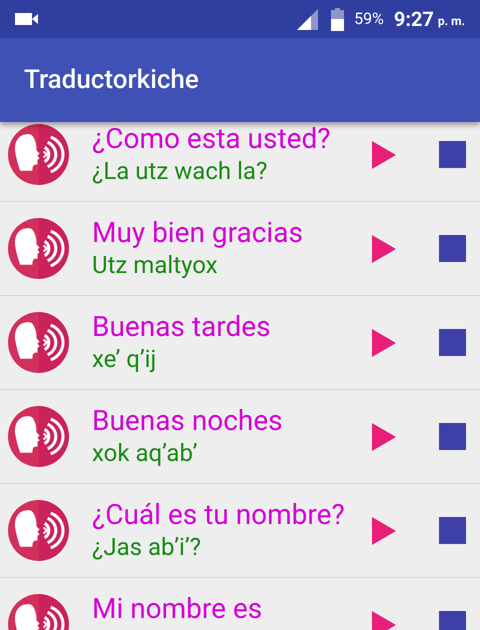 This screenshot has width=480, height=630. I want to click on battery-percentage: 59%, so click(369, 19).